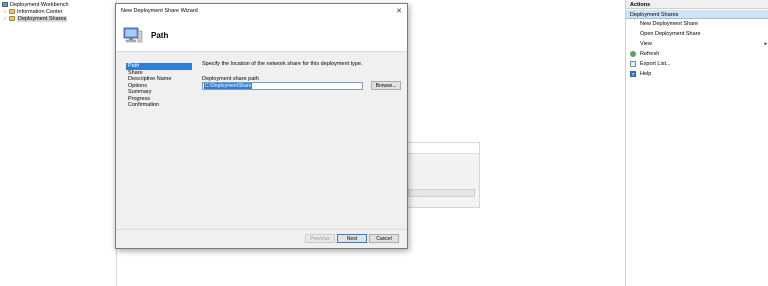 This screenshot has height=286, width=768. Describe the element at coordinates (697, 74) in the screenshot. I see `action-help: ? Help` at that location.